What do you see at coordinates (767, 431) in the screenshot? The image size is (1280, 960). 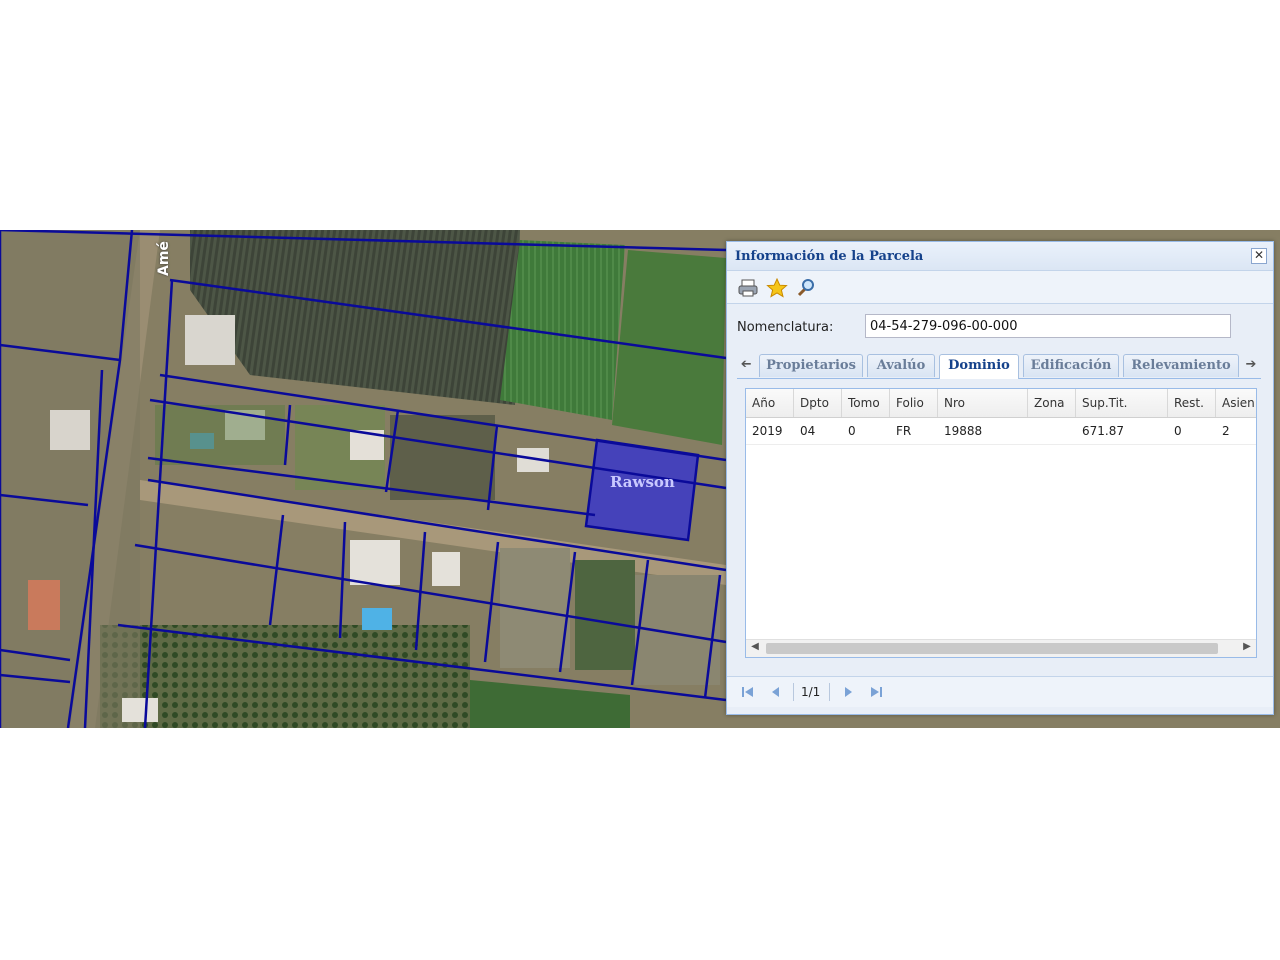 I see `cell-ano: 2019` at bounding box center [767, 431].